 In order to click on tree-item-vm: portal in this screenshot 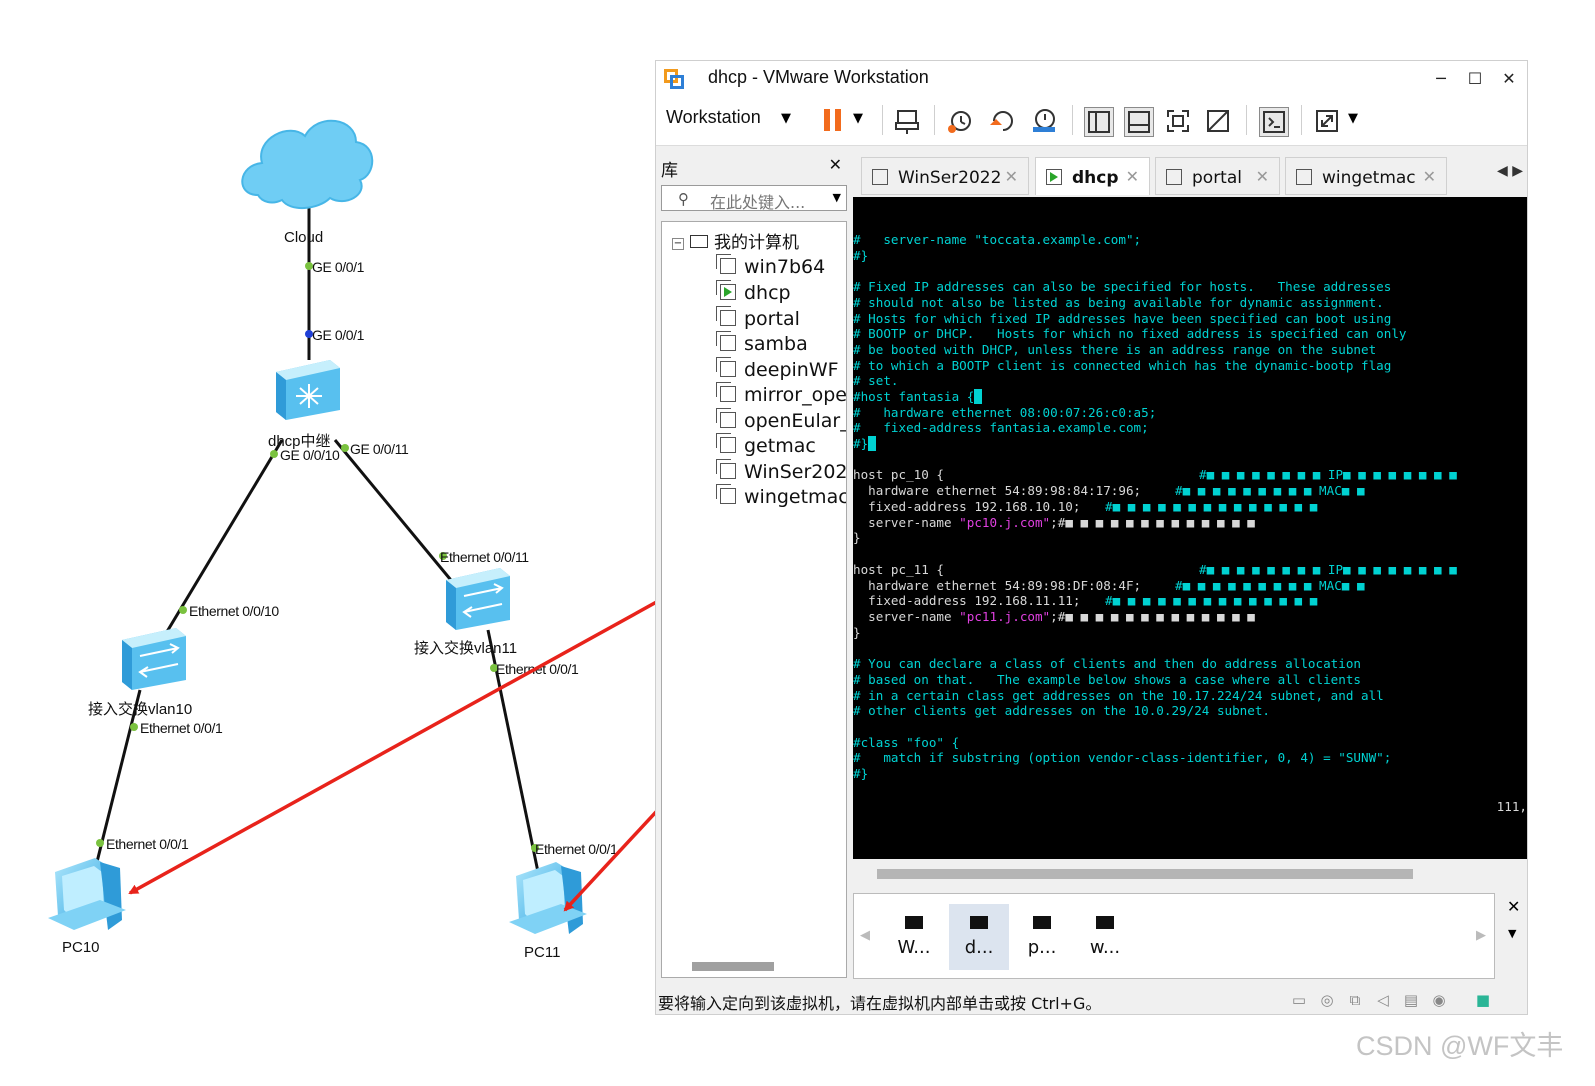, I will do `click(758, 319)`.